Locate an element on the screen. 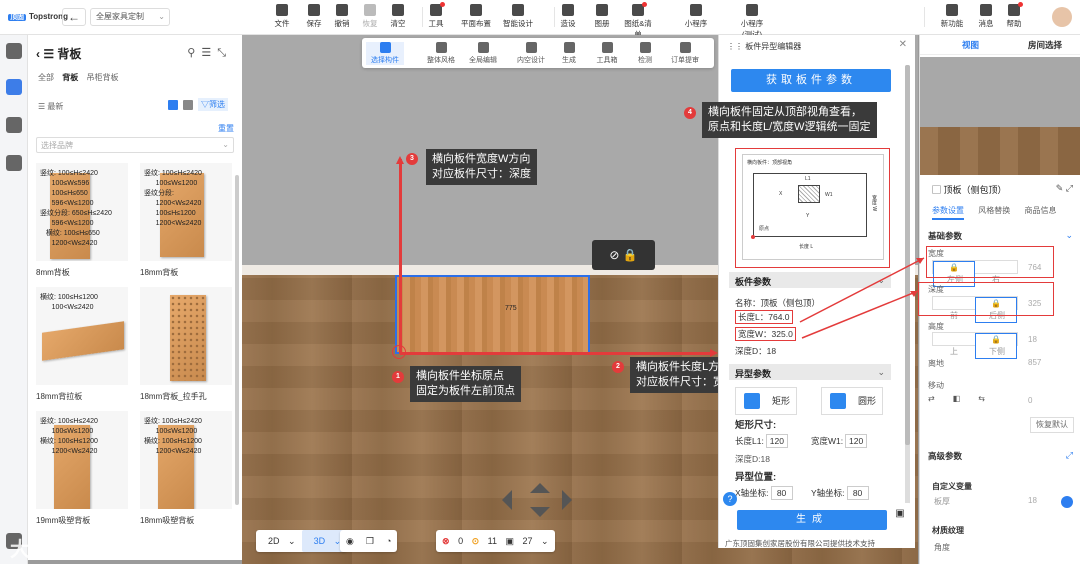 The height and width of the screenshot is (564, 1080). toolbar-button-15: 帮助 is located at coordinates (1014, 15).